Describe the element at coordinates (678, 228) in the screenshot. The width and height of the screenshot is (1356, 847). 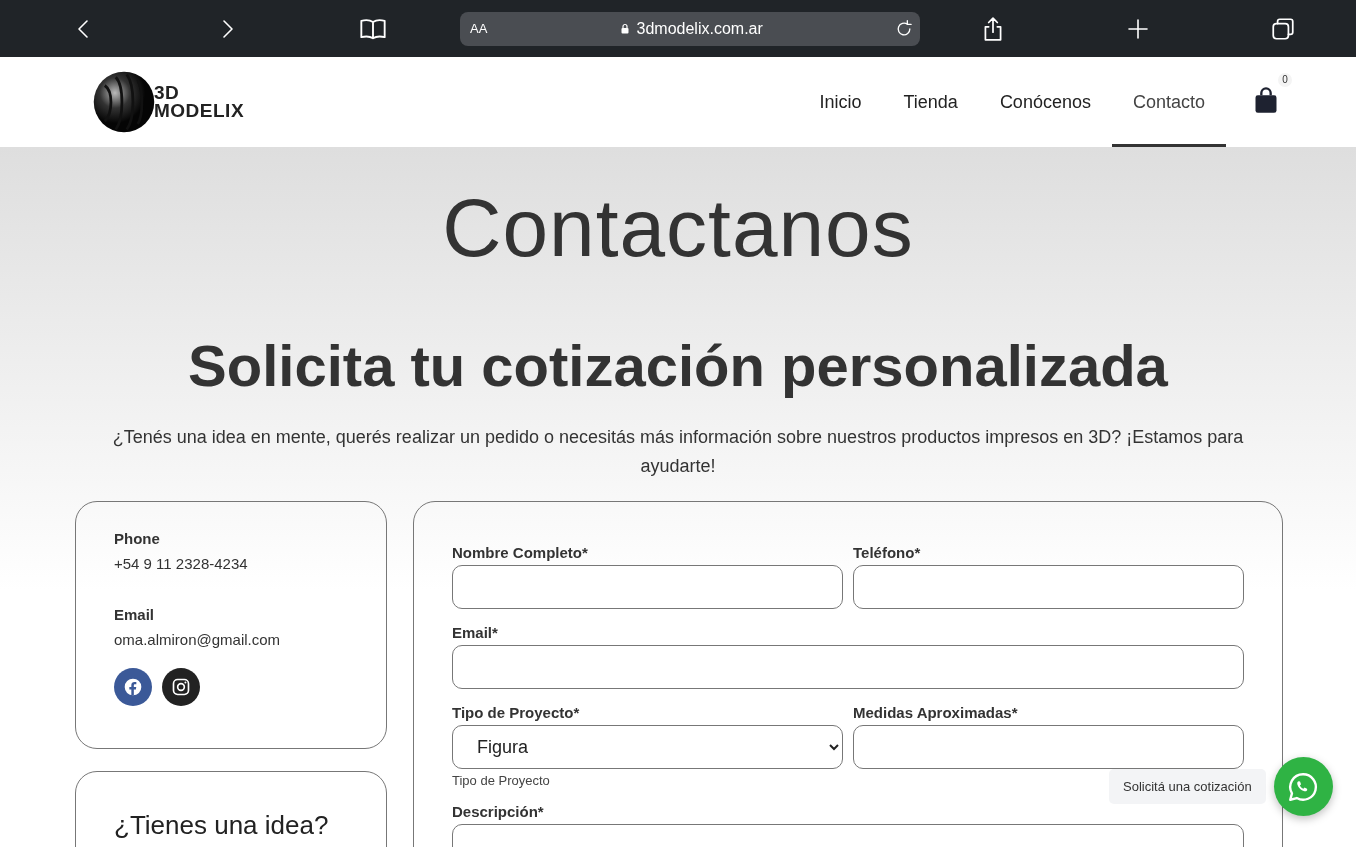
I see `page-title: Contactanos` at that location.